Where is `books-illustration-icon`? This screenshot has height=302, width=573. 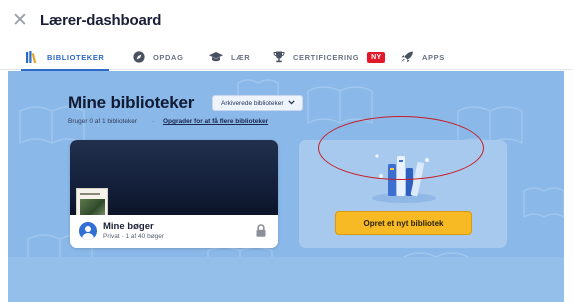
books-illustration-icon is located at coordinates (404, 178).